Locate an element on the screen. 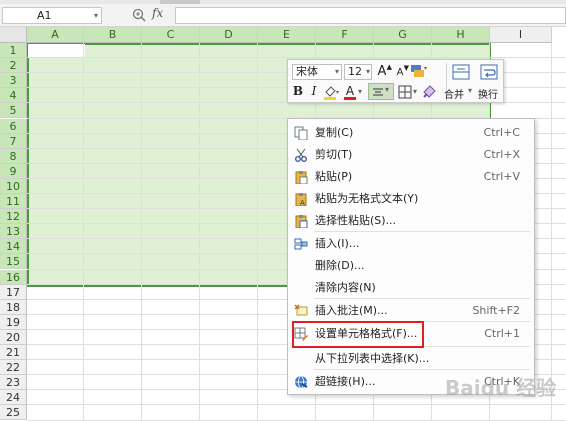 The height and width of the screenshot is (421, 566). align-center-icon is located at coordinates (378, 92).